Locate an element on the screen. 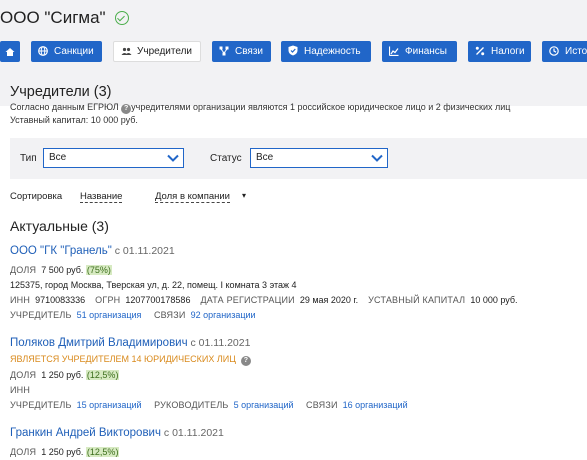 The image size is (587, 460). share-row: ДОЛЯ 7 500 руб. (75%) is located at coordinates (61, 270).